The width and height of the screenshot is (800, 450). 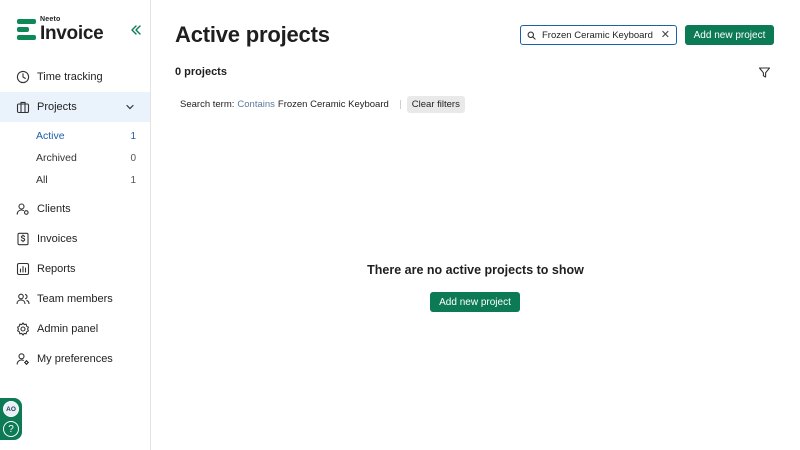 What do you see at coordinates (130, 107) in the screenshot?
I see `chevron-down-icon` at bounding box center [130, 107].